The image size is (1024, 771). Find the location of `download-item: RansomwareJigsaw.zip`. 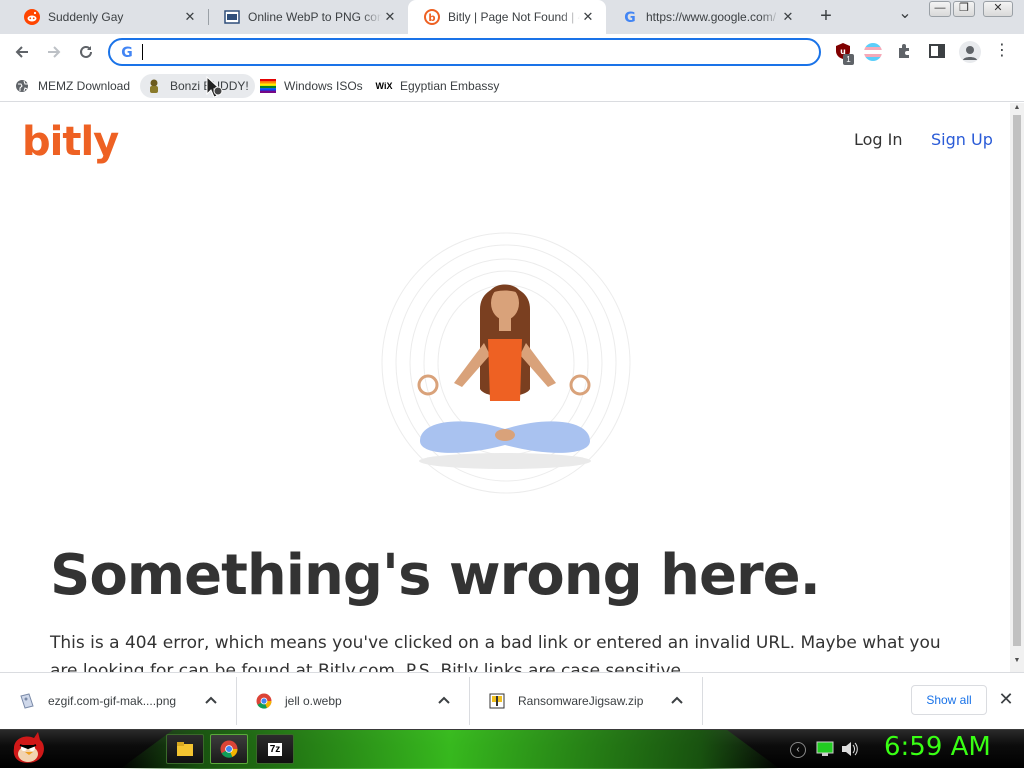

download-item: RansomwareJigsaw.zip is located at coordinates (586, 701).